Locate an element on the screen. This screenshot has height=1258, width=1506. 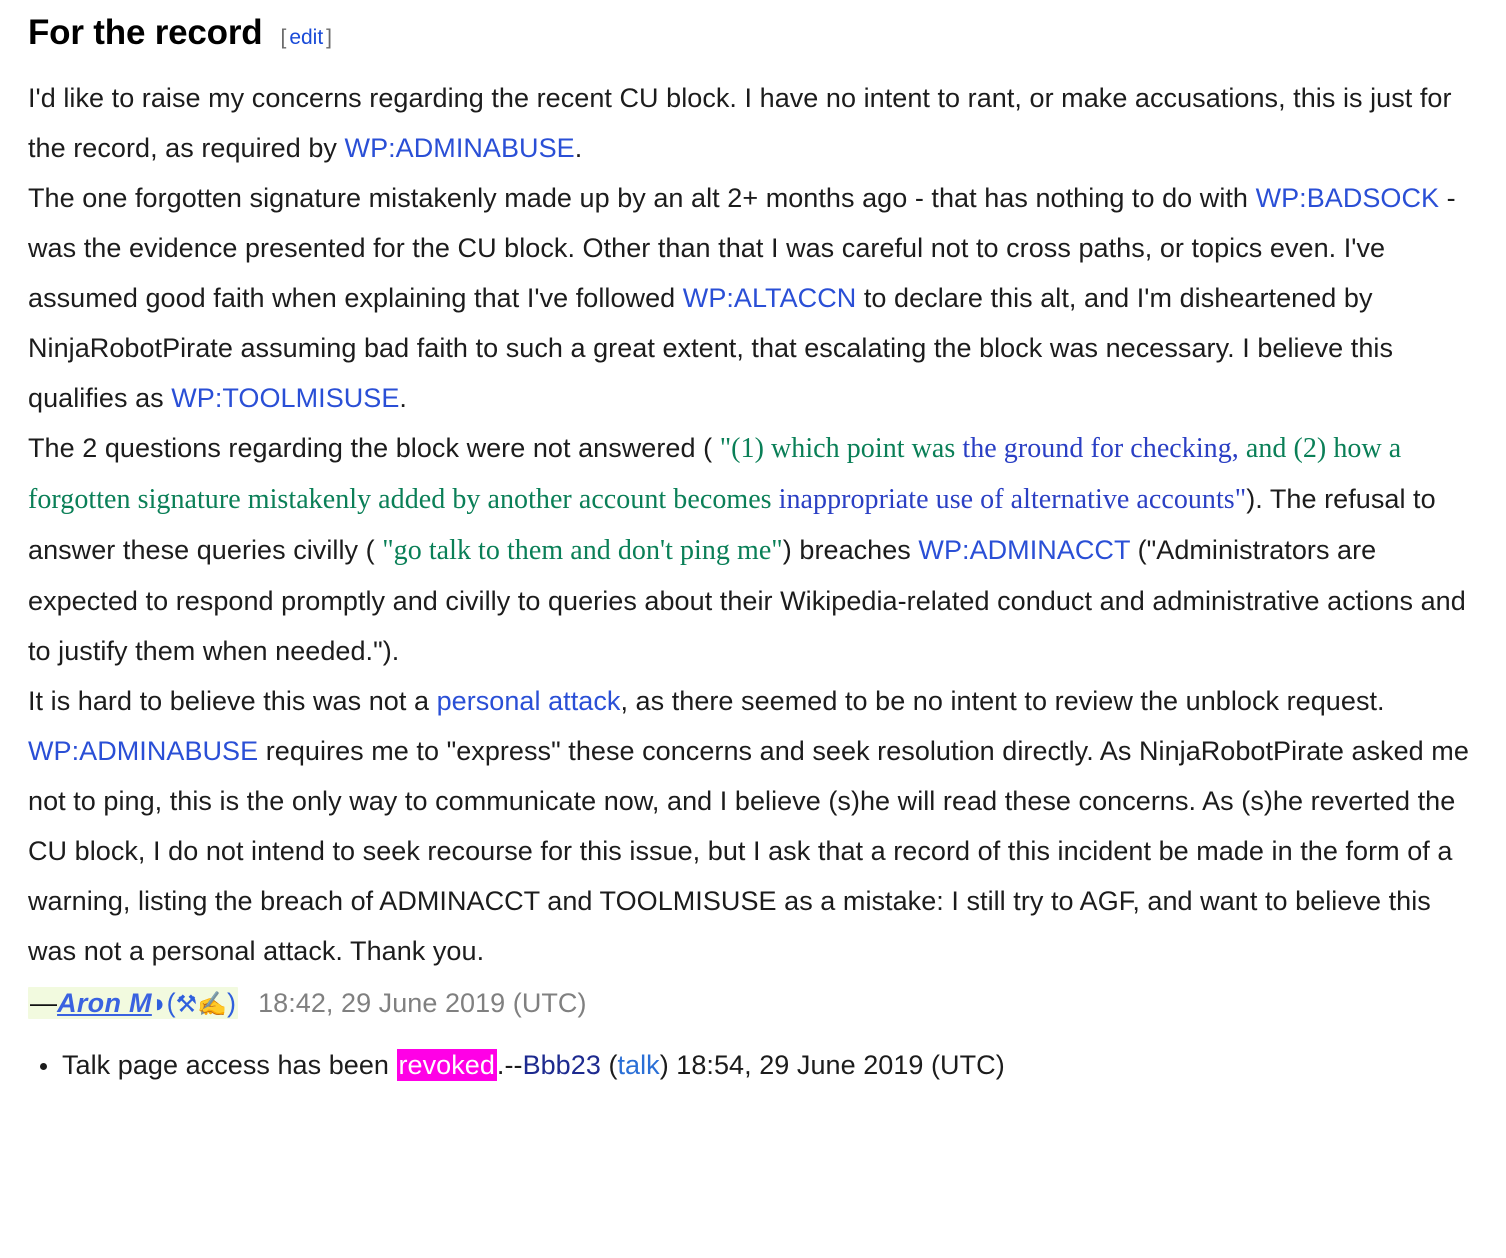
link-personal-attack: personal attack is located at coordinates (529, 701).